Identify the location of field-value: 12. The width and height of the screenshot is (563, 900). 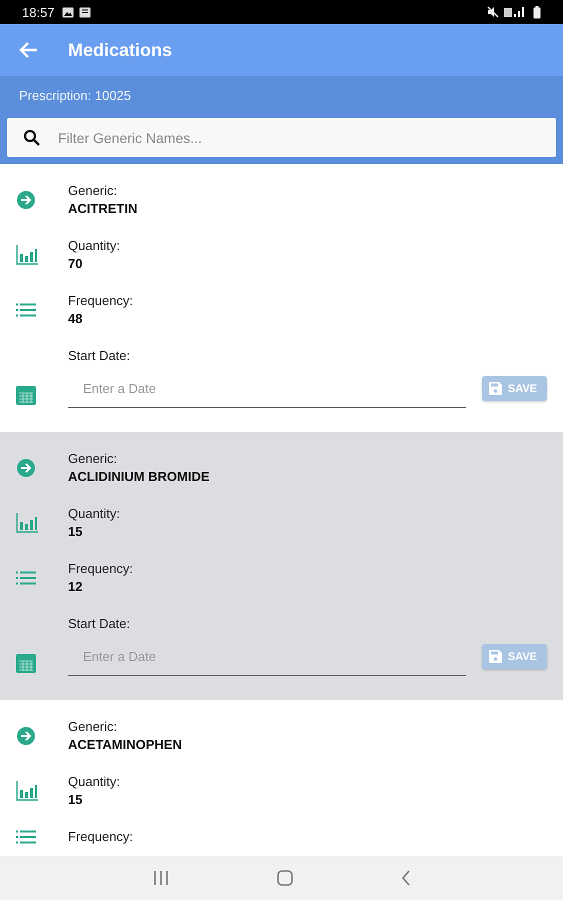
(76, 587).